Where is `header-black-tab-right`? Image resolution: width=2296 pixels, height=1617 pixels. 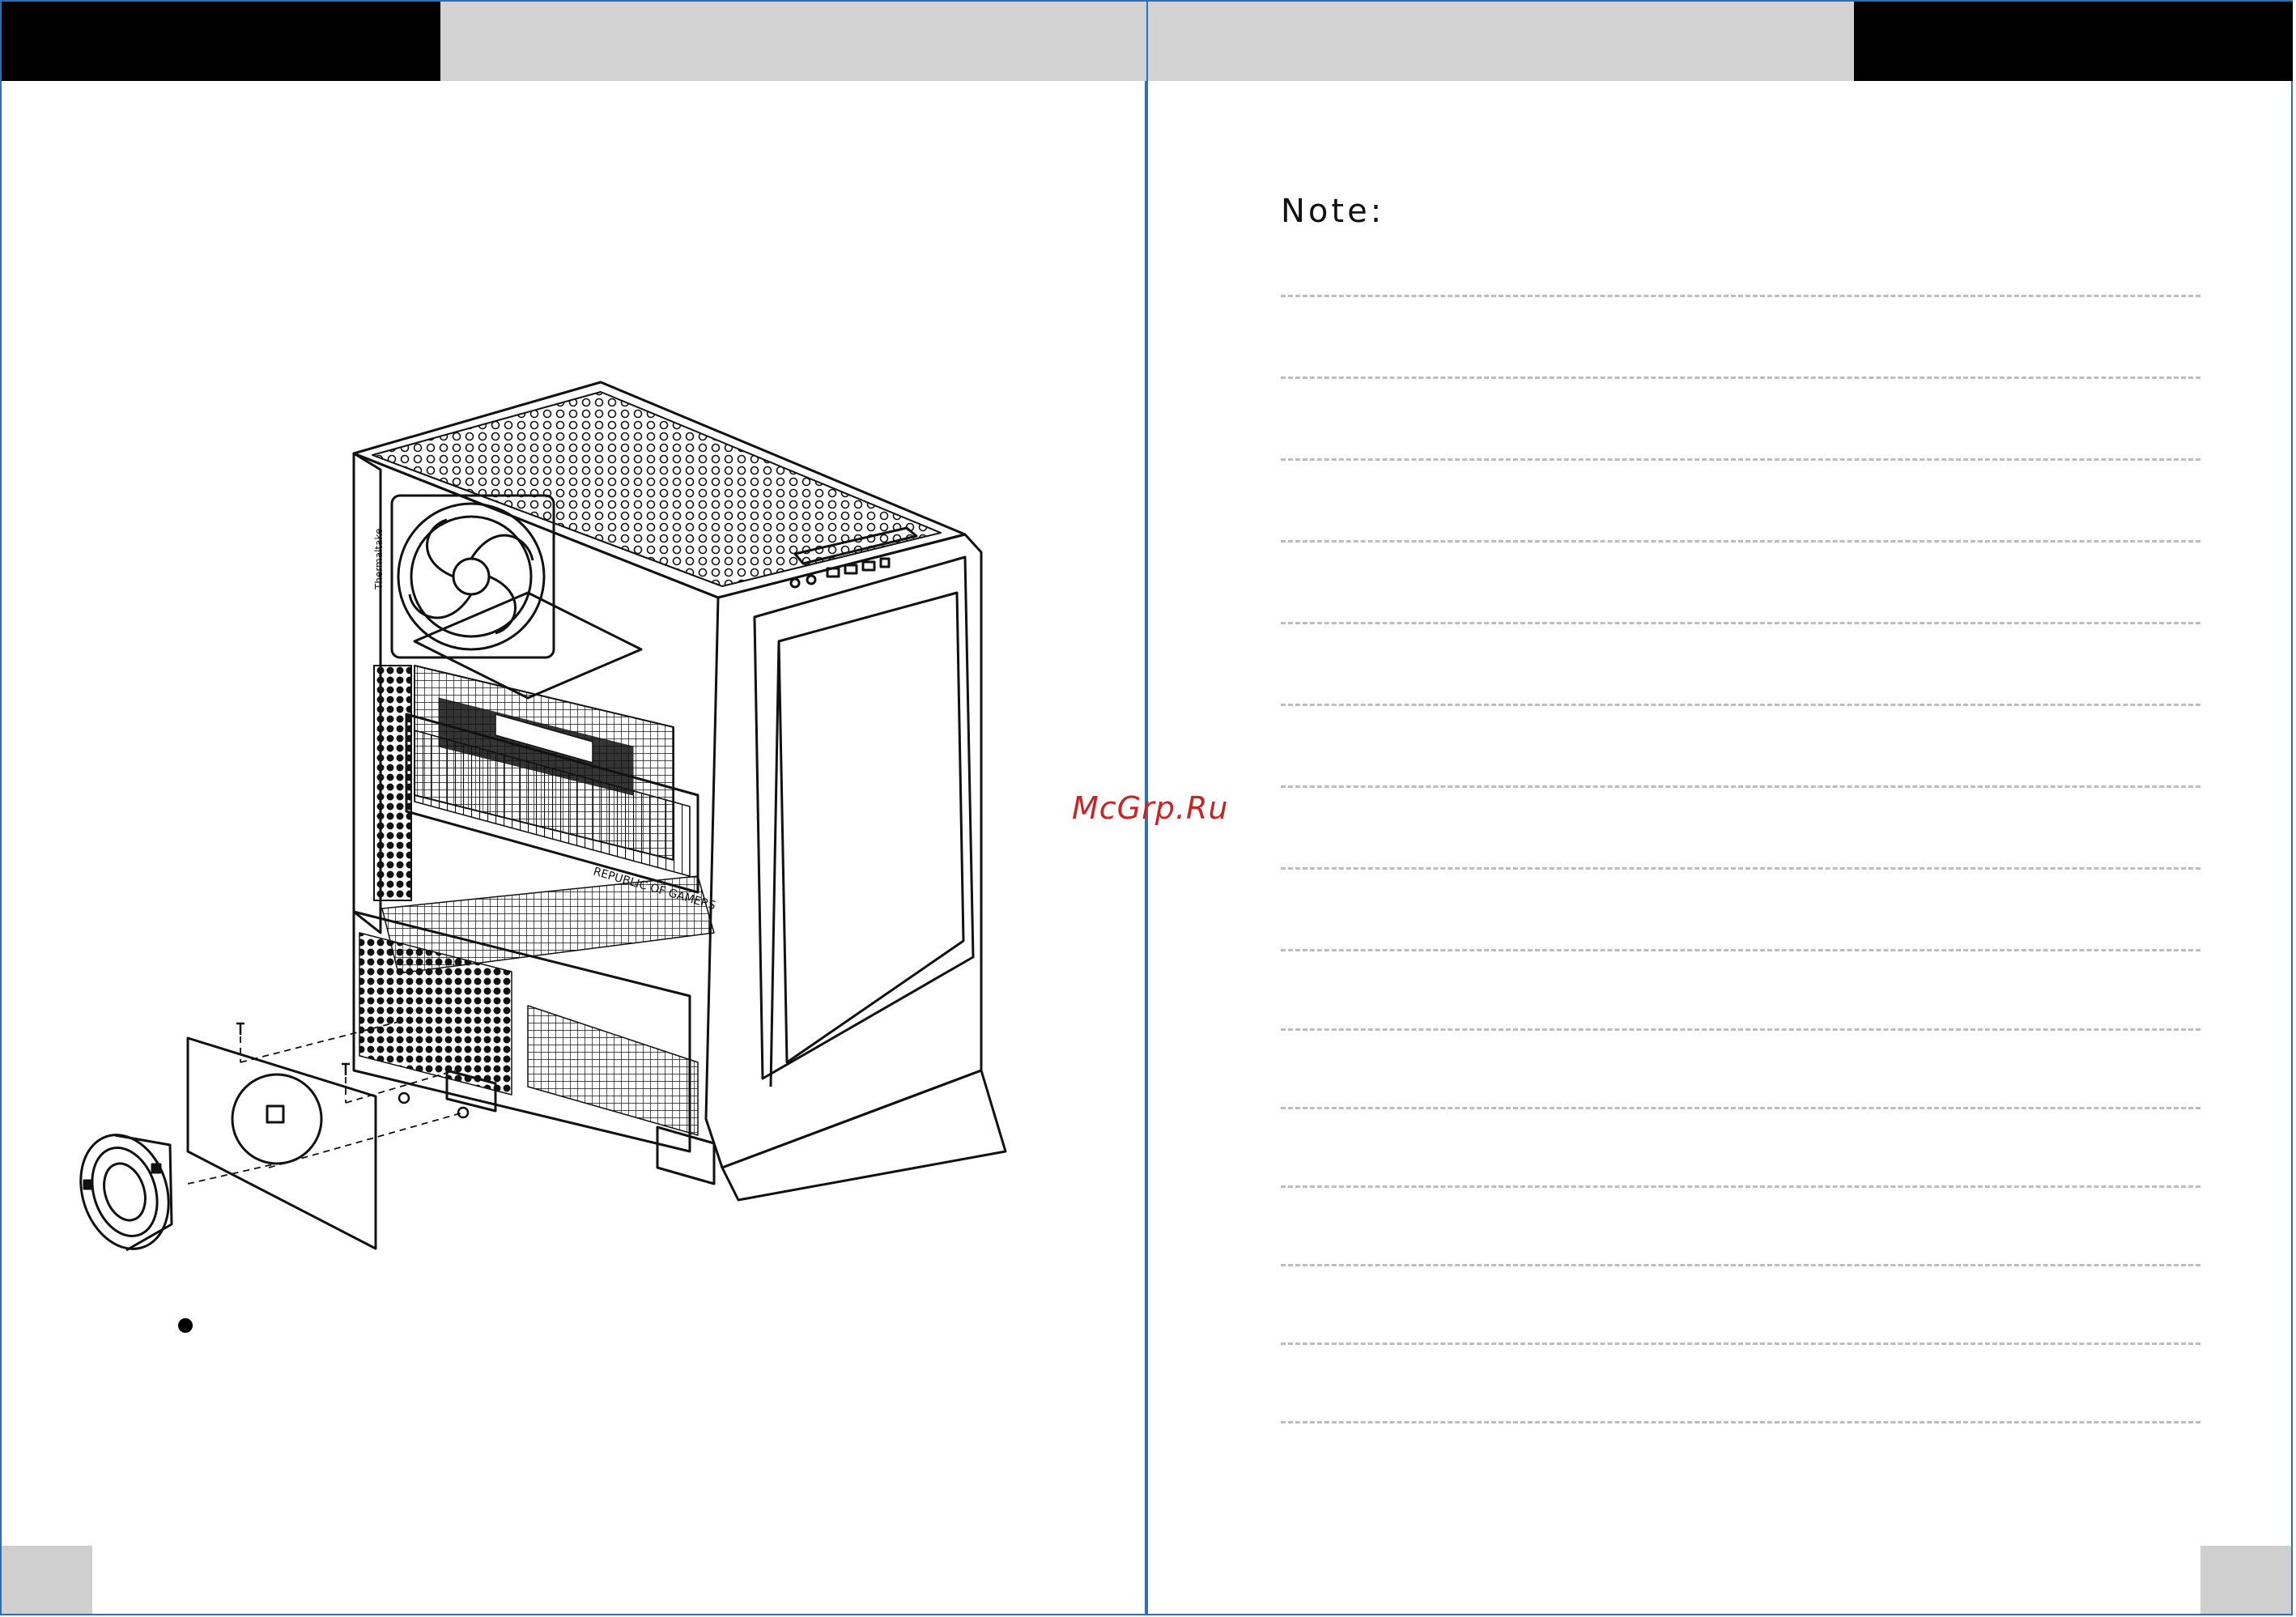 header-black-tab-right is located at coordinates (2073, 42).